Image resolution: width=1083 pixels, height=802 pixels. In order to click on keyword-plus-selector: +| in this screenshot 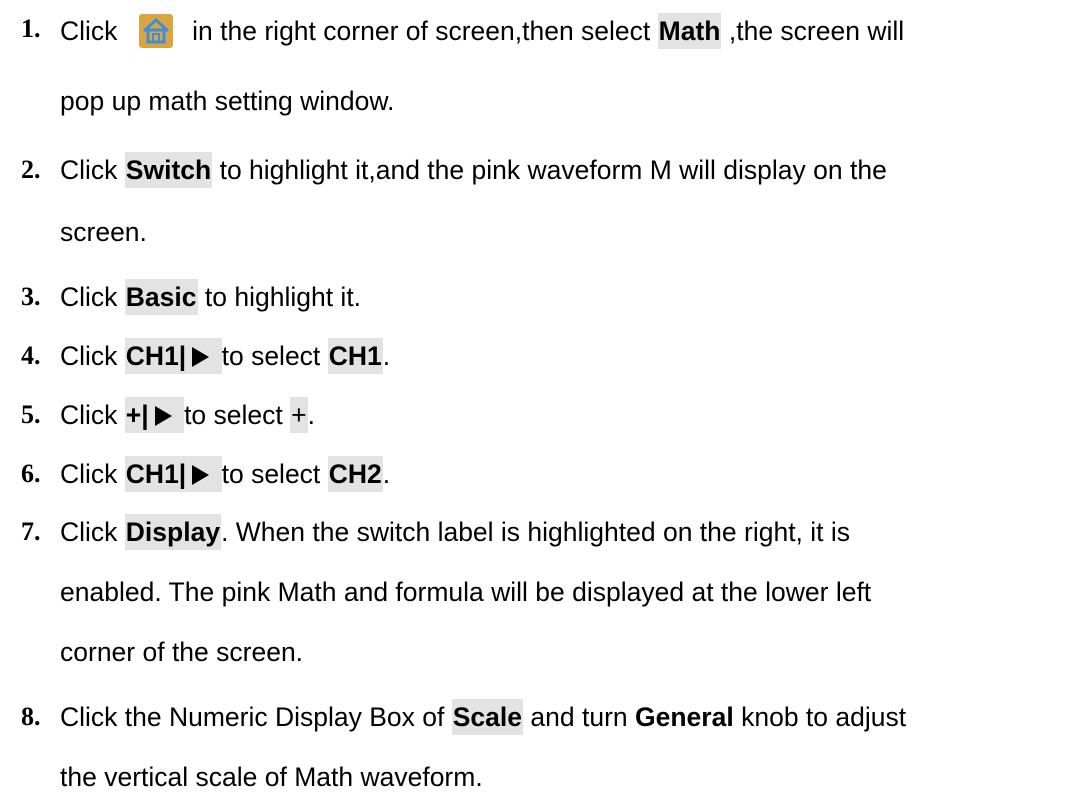, I will do `click(154, 415)`.